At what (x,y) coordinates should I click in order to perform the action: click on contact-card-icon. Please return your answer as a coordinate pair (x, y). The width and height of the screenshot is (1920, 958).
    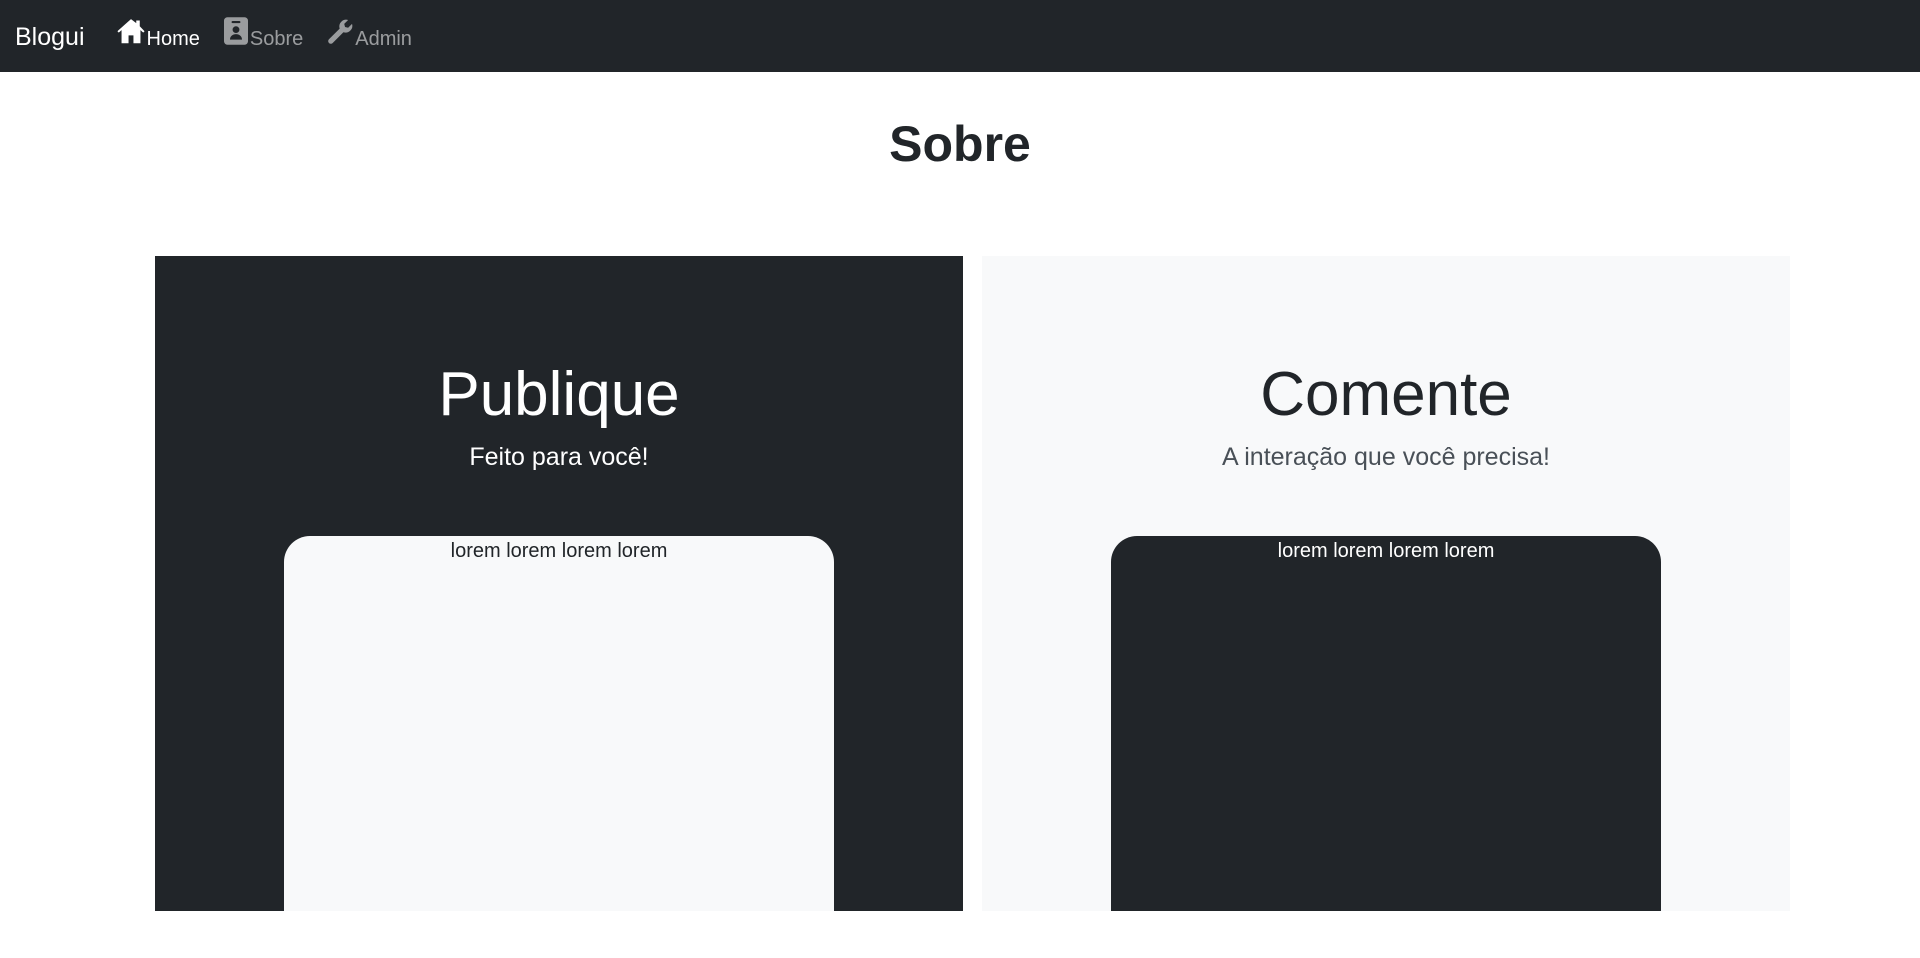
    Looking at the image, I should click on (235, 31).